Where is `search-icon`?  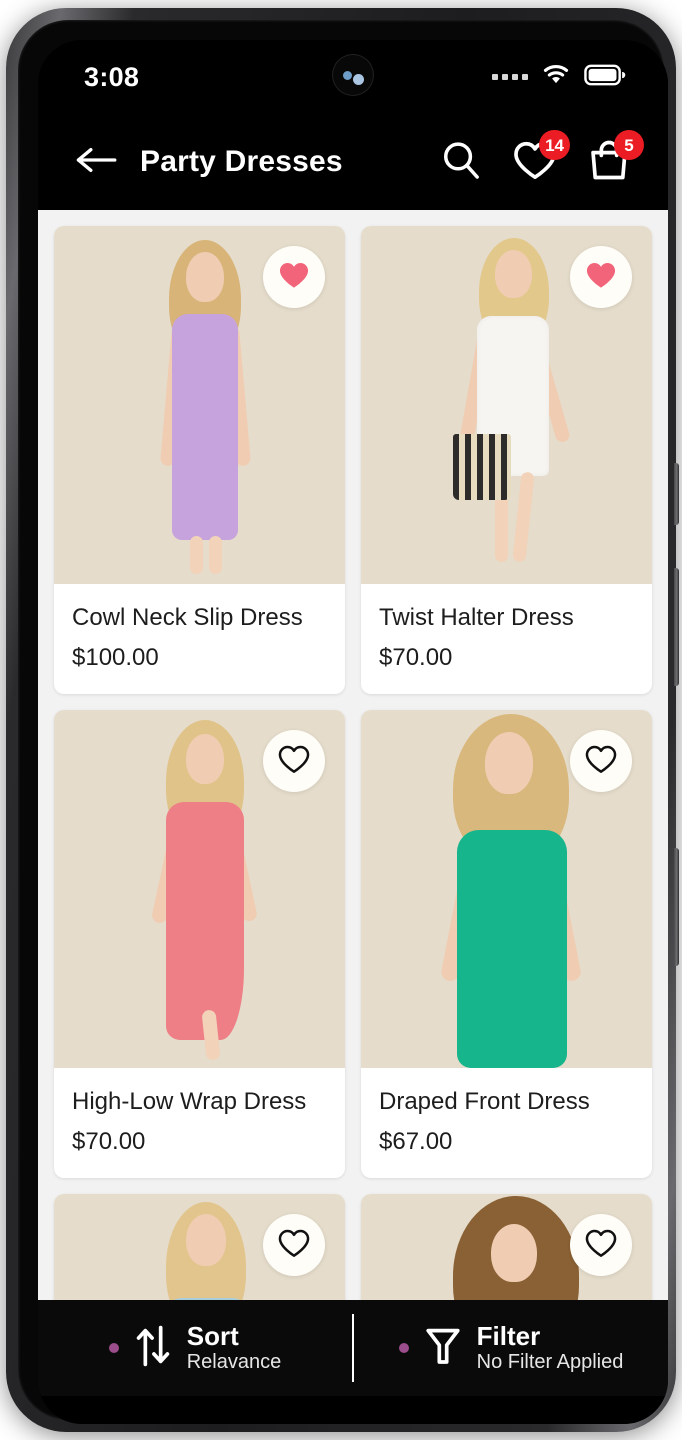 search-icon is located at coordinates (461, 162).